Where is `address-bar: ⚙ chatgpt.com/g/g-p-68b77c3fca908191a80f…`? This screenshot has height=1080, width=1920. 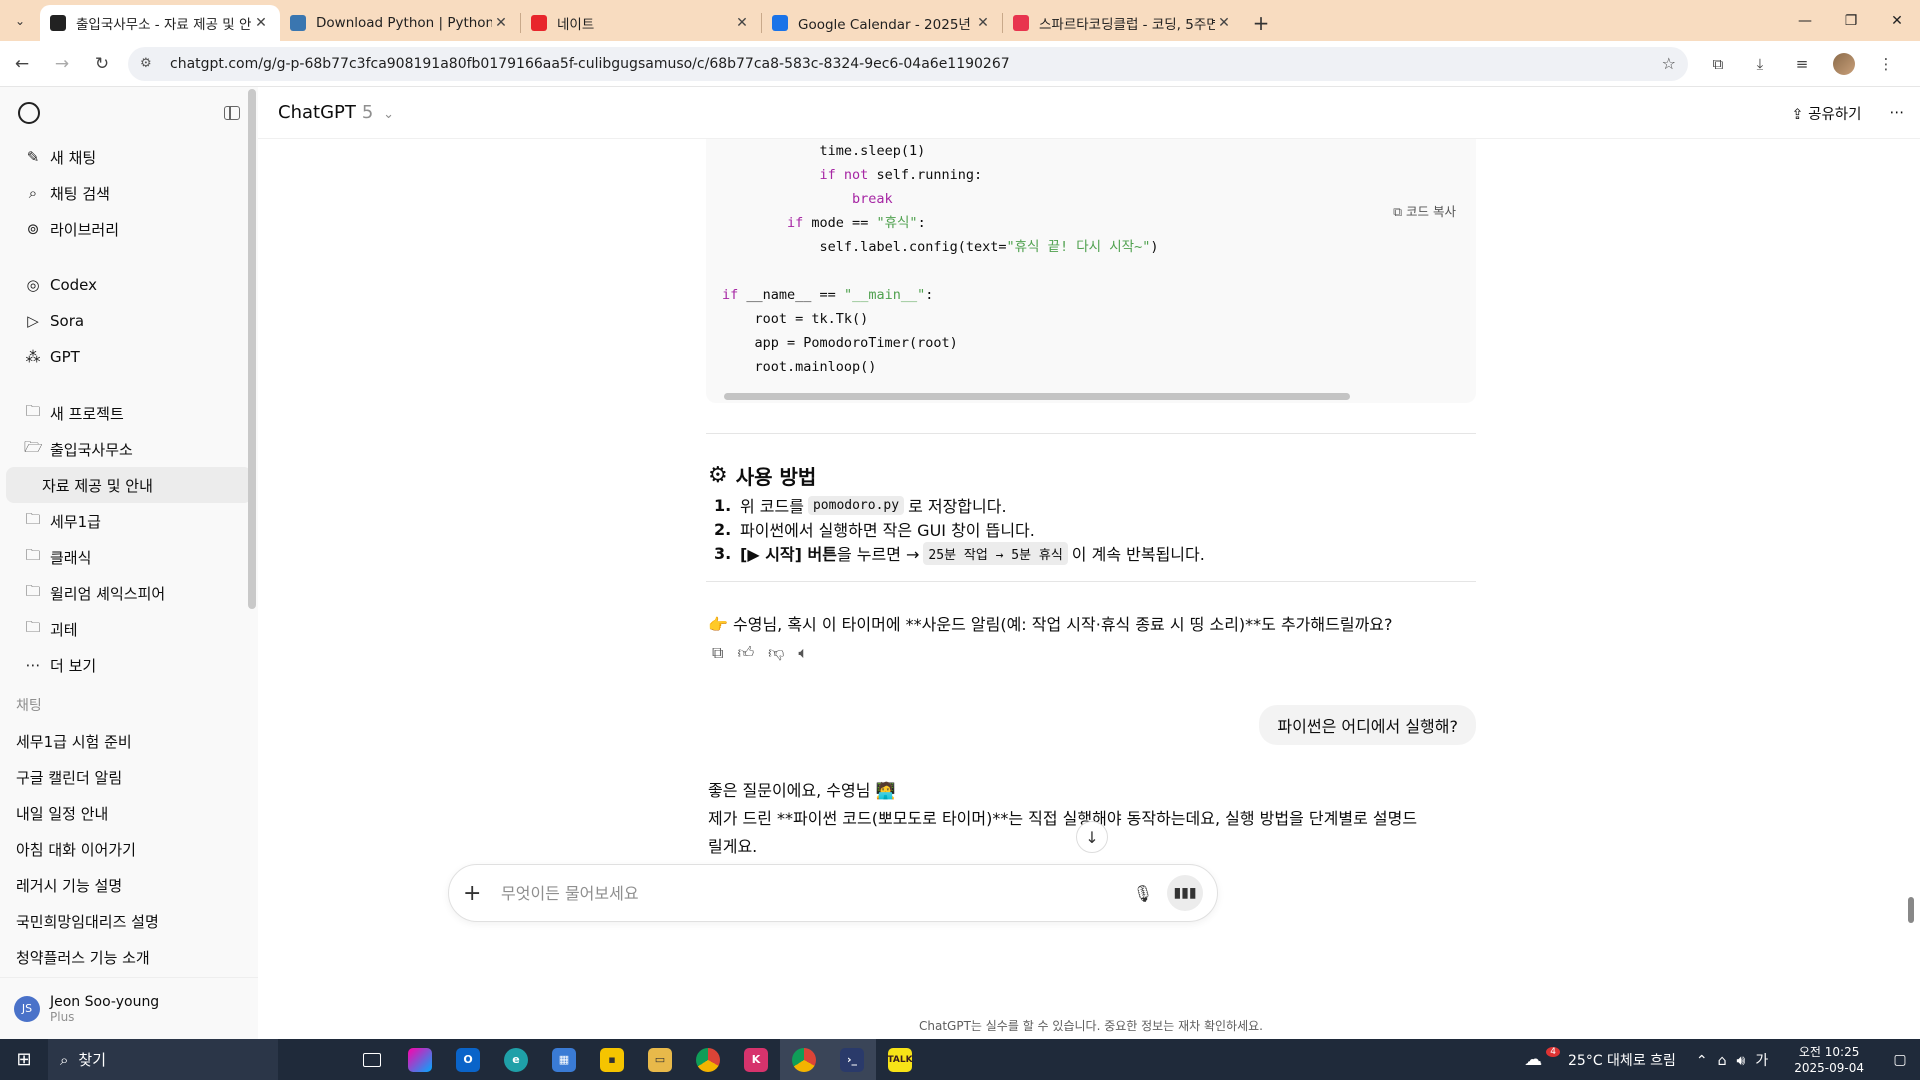 address-bar: ⚙ chatgpt.com/g/g-p-68b77c3fca908191a80f… is located at coordinates (908, 63).